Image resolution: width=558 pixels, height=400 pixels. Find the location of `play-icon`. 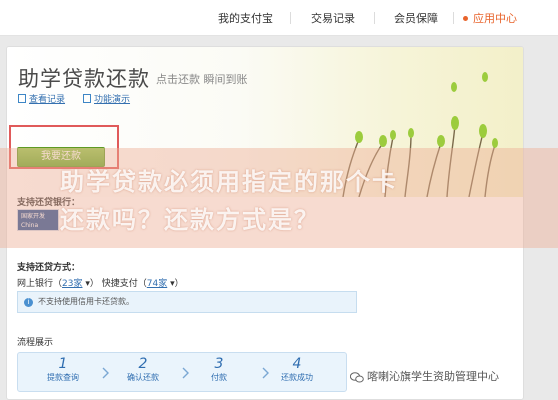

play-icon is located at coordinates (87, 98).